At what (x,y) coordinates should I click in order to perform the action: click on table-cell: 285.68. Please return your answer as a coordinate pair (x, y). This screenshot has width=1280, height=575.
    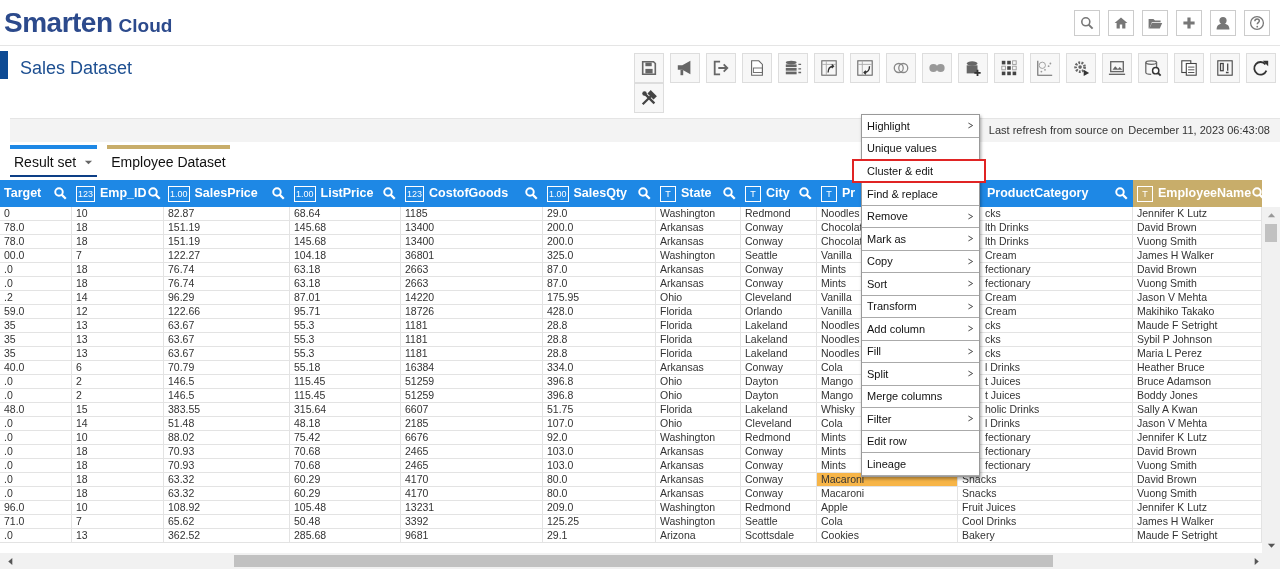
    Looking at the image, I should click on (345, 535).